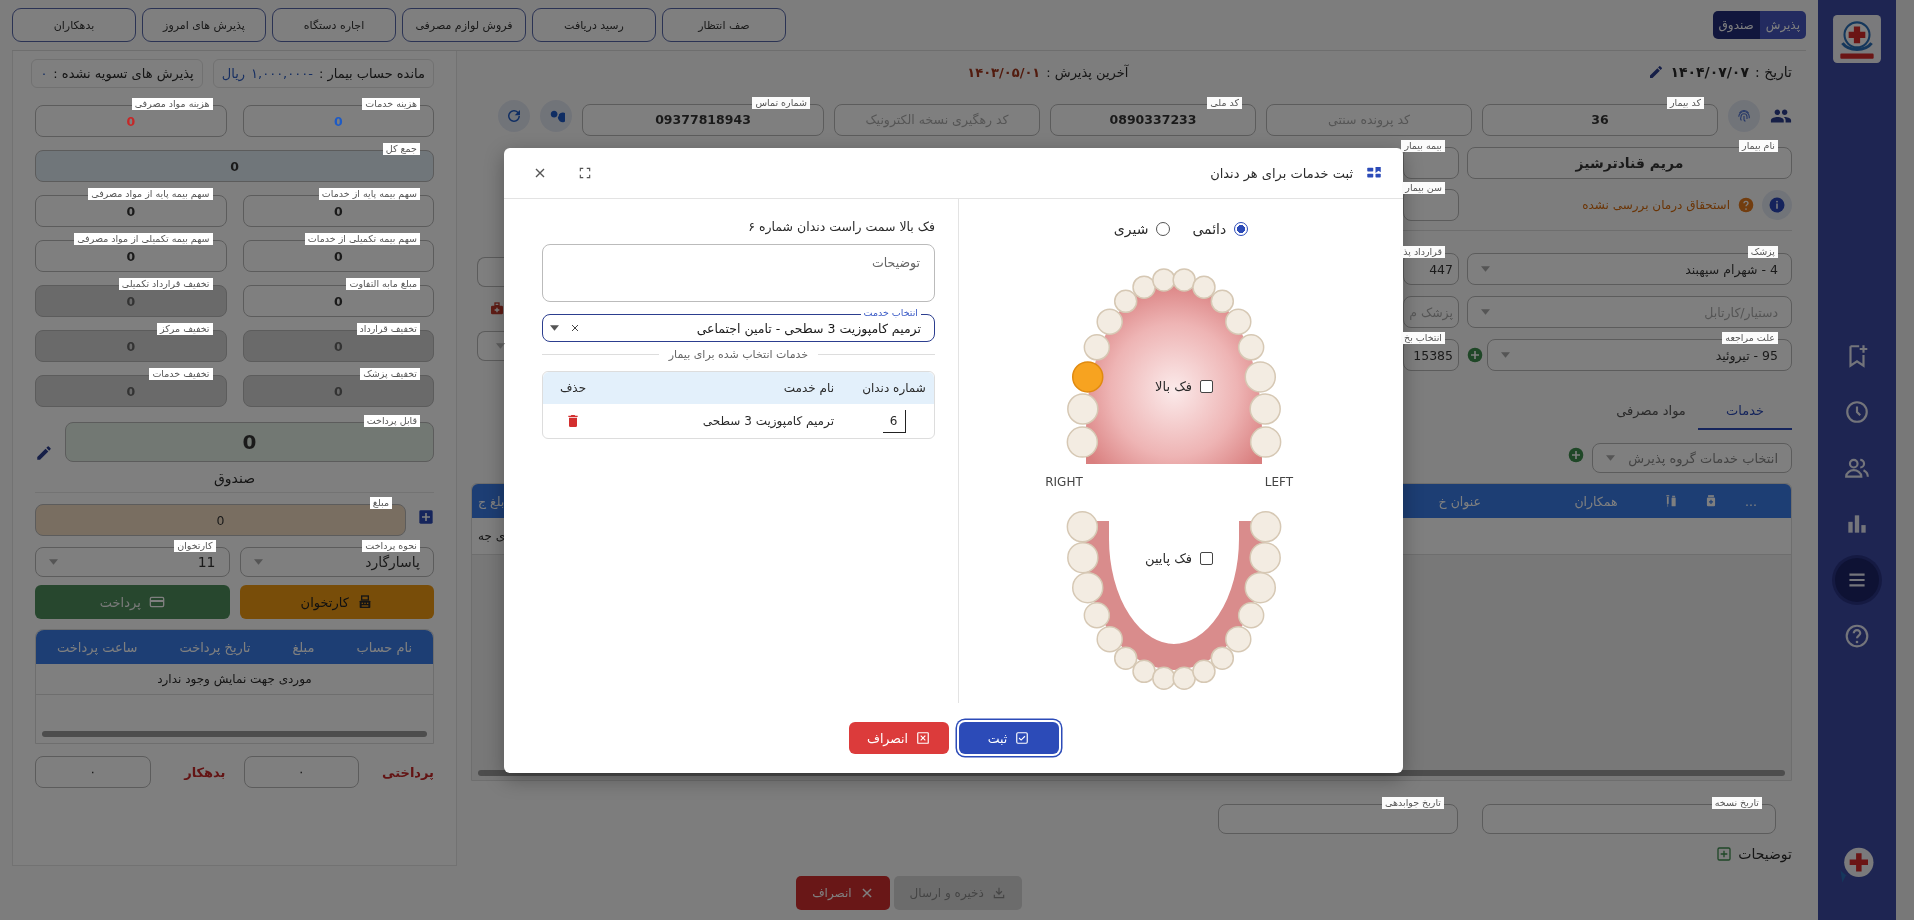 Image resolution: width=1914 pixels, height=920 pixels. What do you see at coordinates (594, 25) in the screenshot?
I see `toolbar-button: رسید دریافت` at bounding box center [594, 25].